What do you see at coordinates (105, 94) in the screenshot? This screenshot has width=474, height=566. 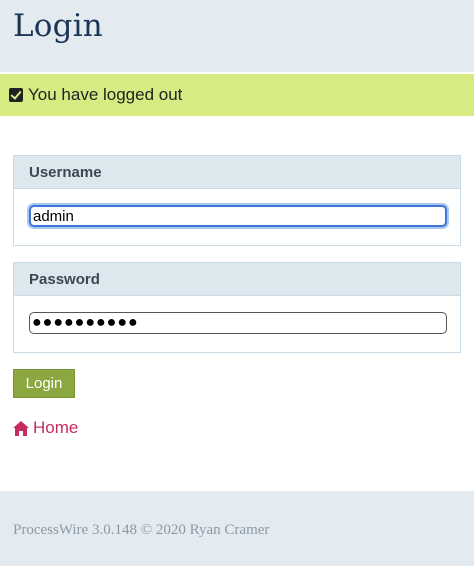 I see `notice-message: You have logged out` at bounding box center [105, 94].